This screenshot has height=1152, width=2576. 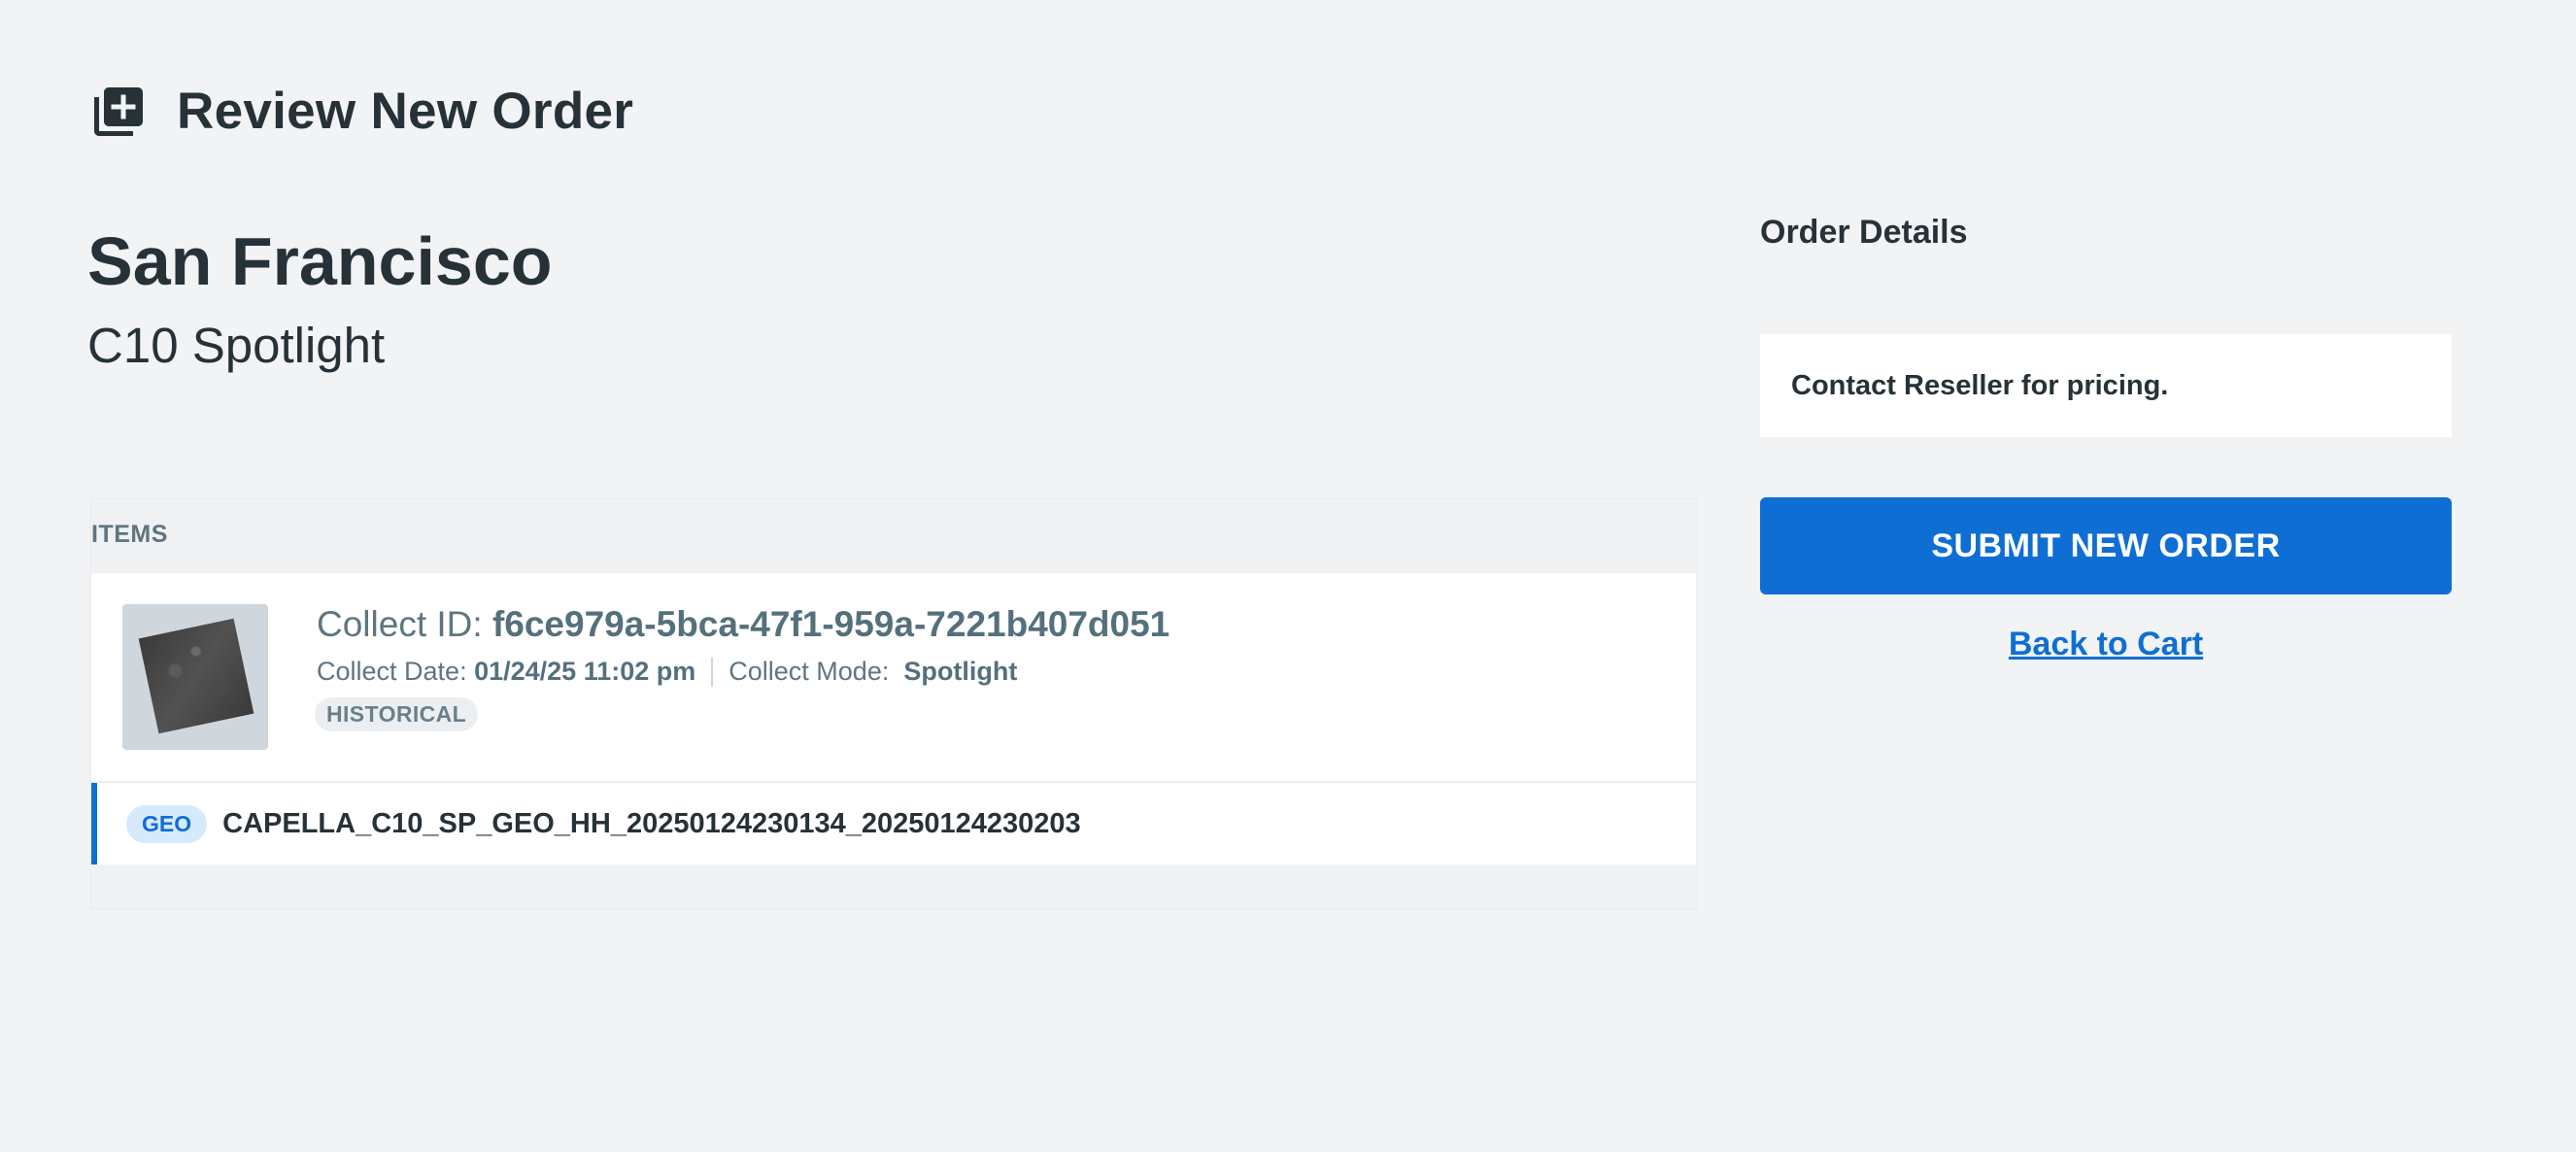 What do you see at coordinates (712, 672) in the screenshot?
I see `meta-divider` at bounding box center [712, 672].